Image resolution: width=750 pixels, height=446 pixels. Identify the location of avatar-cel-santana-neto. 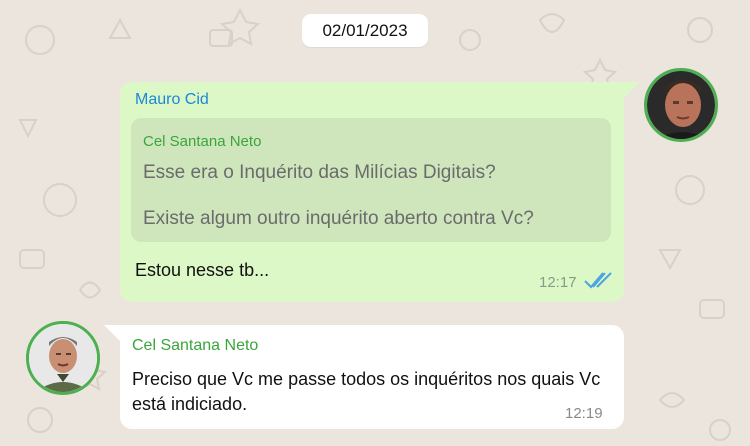
(63, 358).